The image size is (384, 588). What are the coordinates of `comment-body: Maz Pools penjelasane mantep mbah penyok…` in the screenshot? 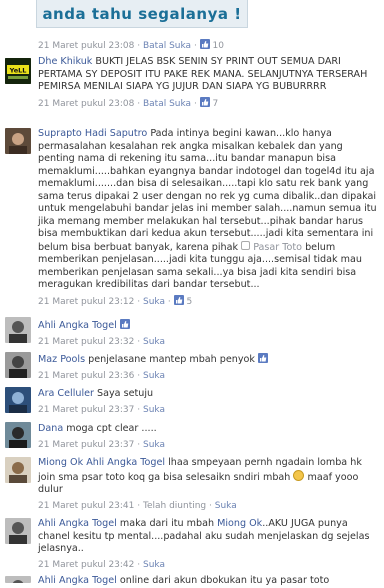 It's located at (209, 367).